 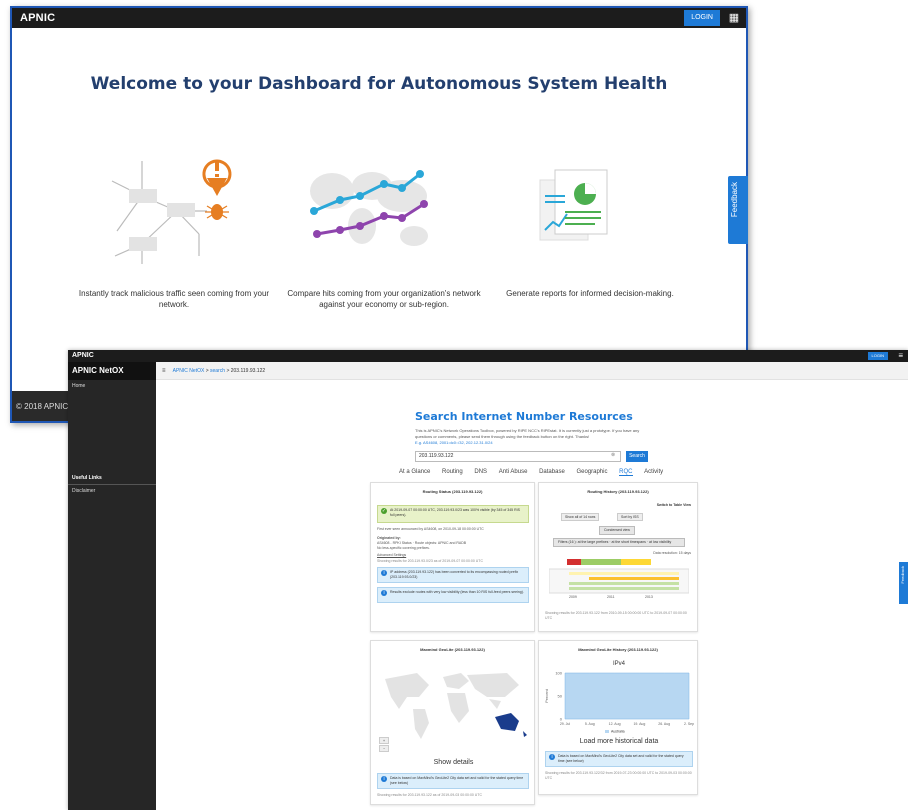 I want to click on show-label: Show, so click(x=569, y=517).